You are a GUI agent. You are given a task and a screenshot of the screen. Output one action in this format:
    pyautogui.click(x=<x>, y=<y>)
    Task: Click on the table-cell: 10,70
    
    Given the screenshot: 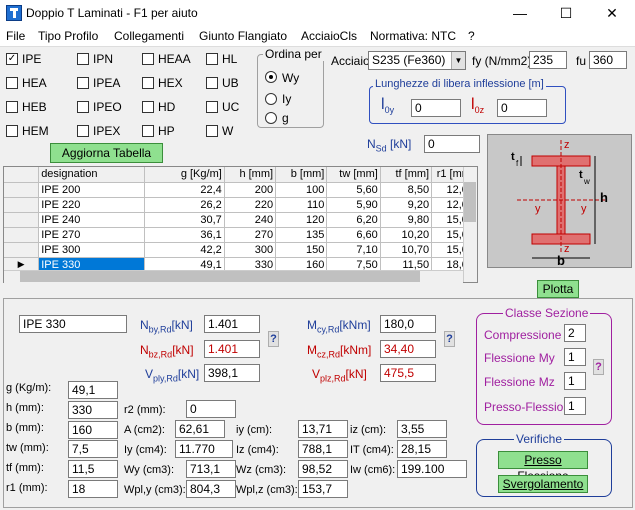 What is the action you would take?
    pyautogui.click(x=406, y=250)
    